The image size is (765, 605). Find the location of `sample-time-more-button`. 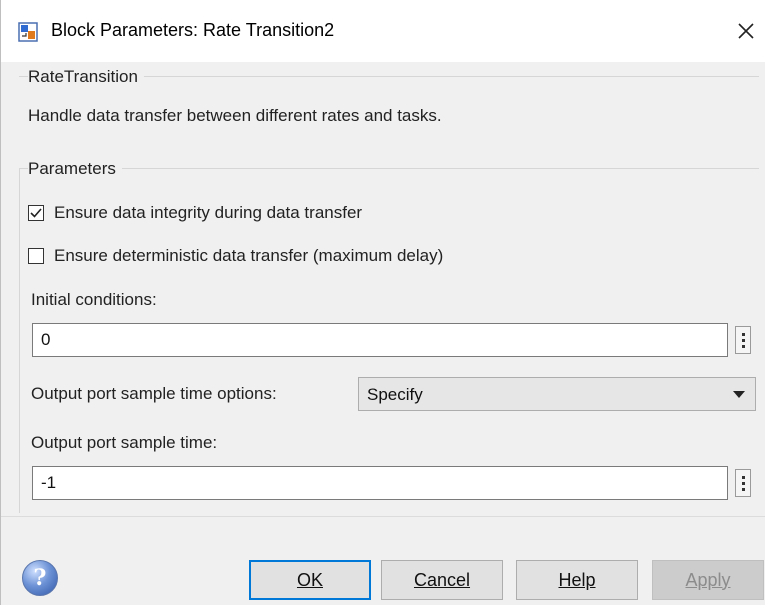

sample-time-more-button is located at coordinates (743, 483).